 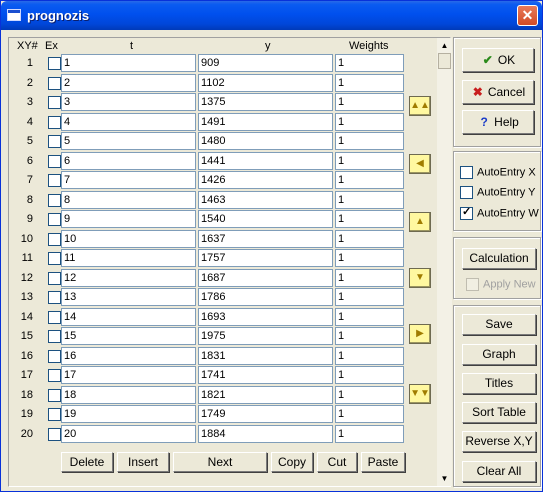 I want to click on y-cell: 1637, so click(x=265, y=238).